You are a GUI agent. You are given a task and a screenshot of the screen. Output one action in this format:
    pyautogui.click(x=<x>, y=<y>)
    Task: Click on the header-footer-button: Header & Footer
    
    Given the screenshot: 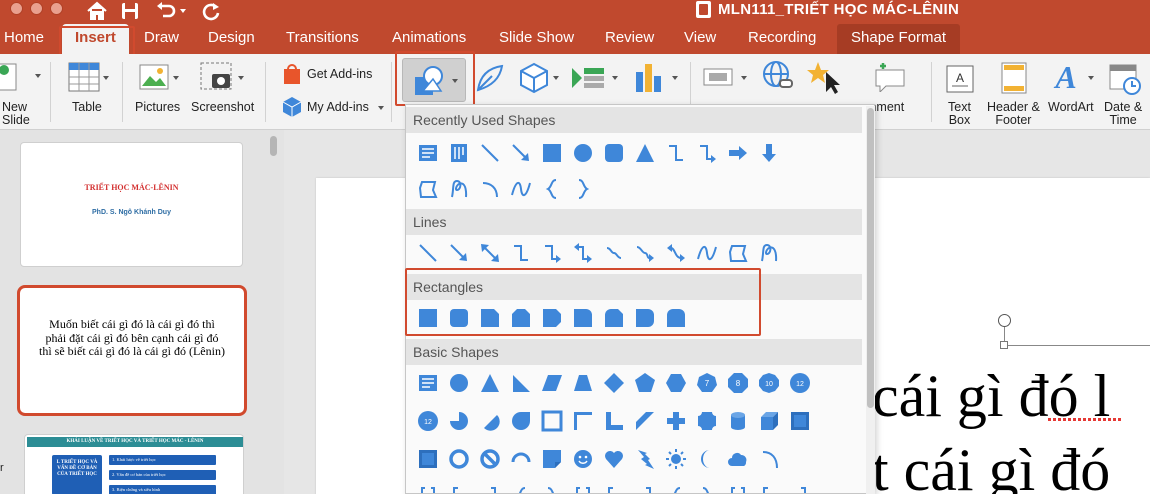 What is the action you would take?
    pyautogui.click(x=1013, y=114)
    